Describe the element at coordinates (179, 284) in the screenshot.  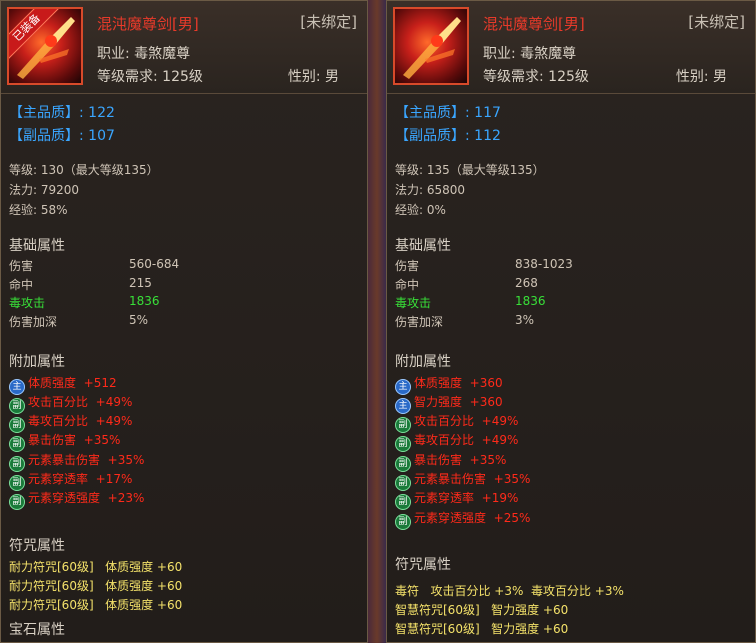
I see `basic-attr-row: 命中 215` at that location.